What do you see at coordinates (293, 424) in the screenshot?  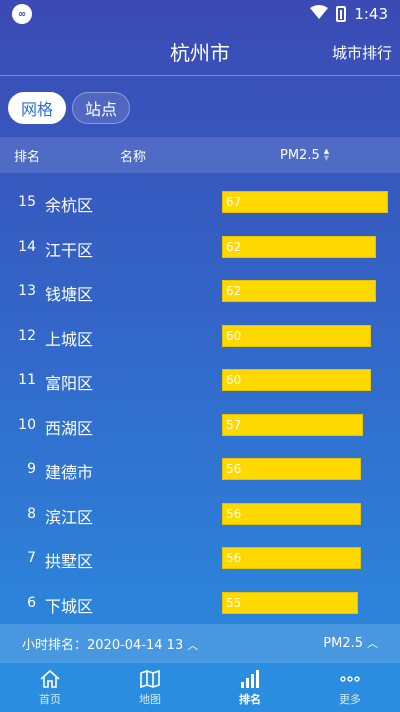 I see `pm25-bar: 57` at bounding box center [293, 424].